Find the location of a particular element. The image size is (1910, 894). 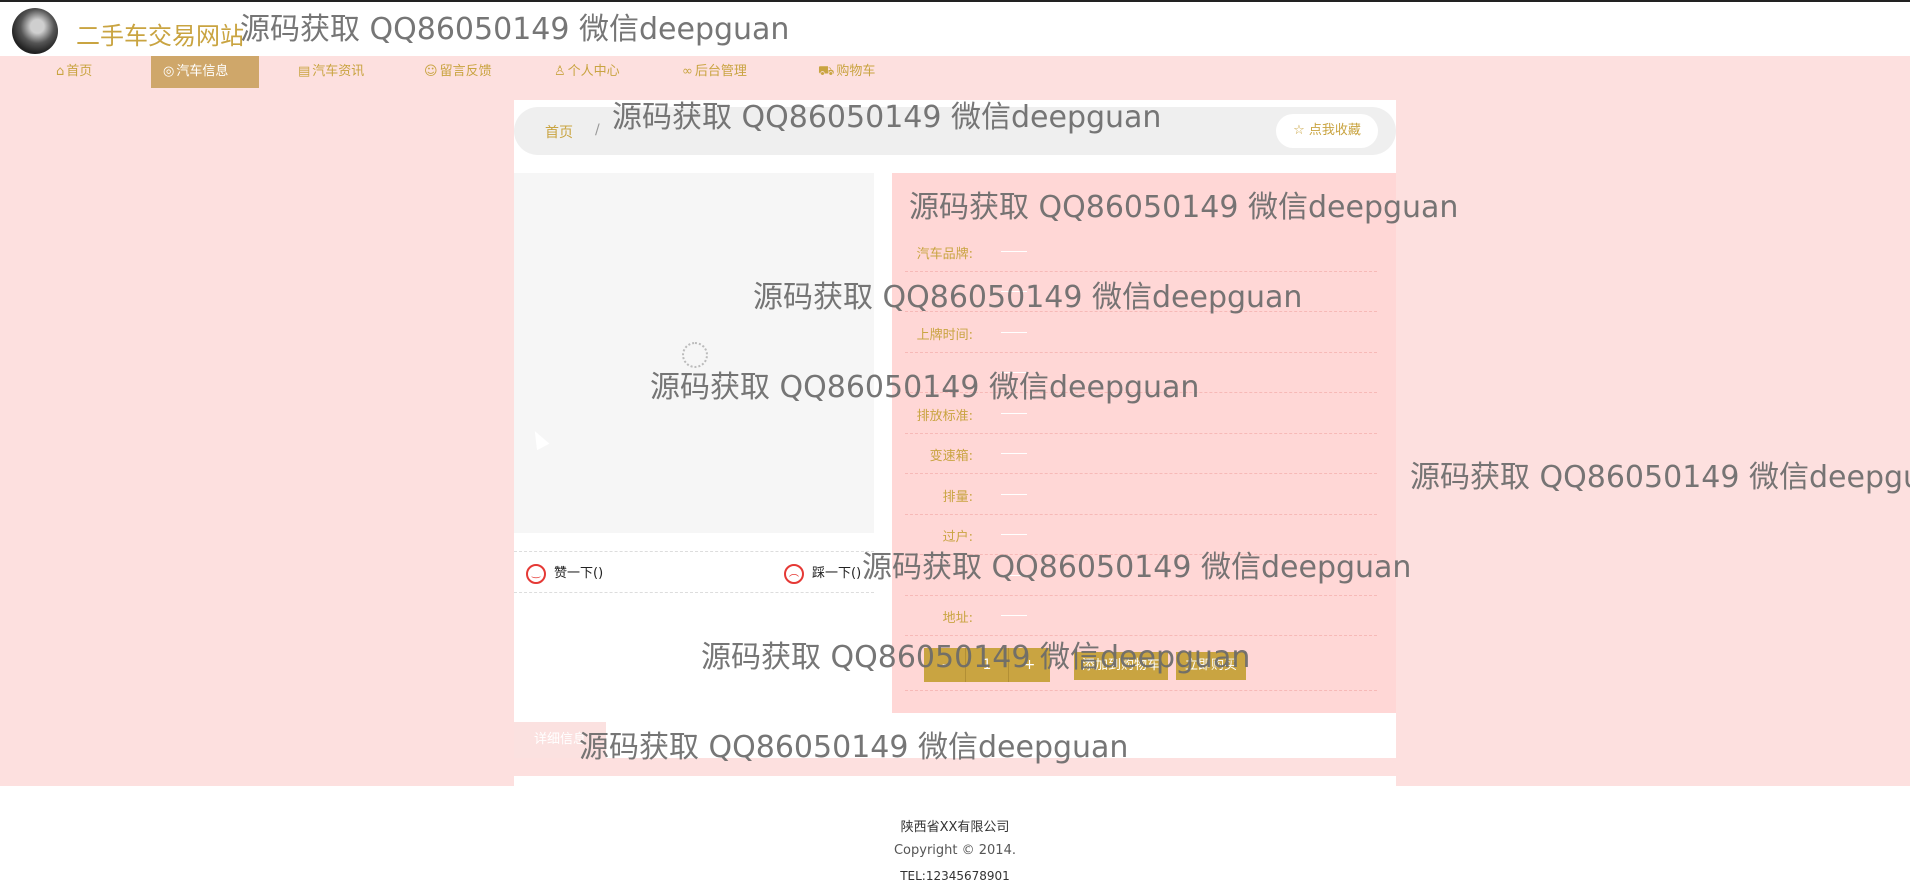

message-icon: ☺ is located at coordinates (431, 71).